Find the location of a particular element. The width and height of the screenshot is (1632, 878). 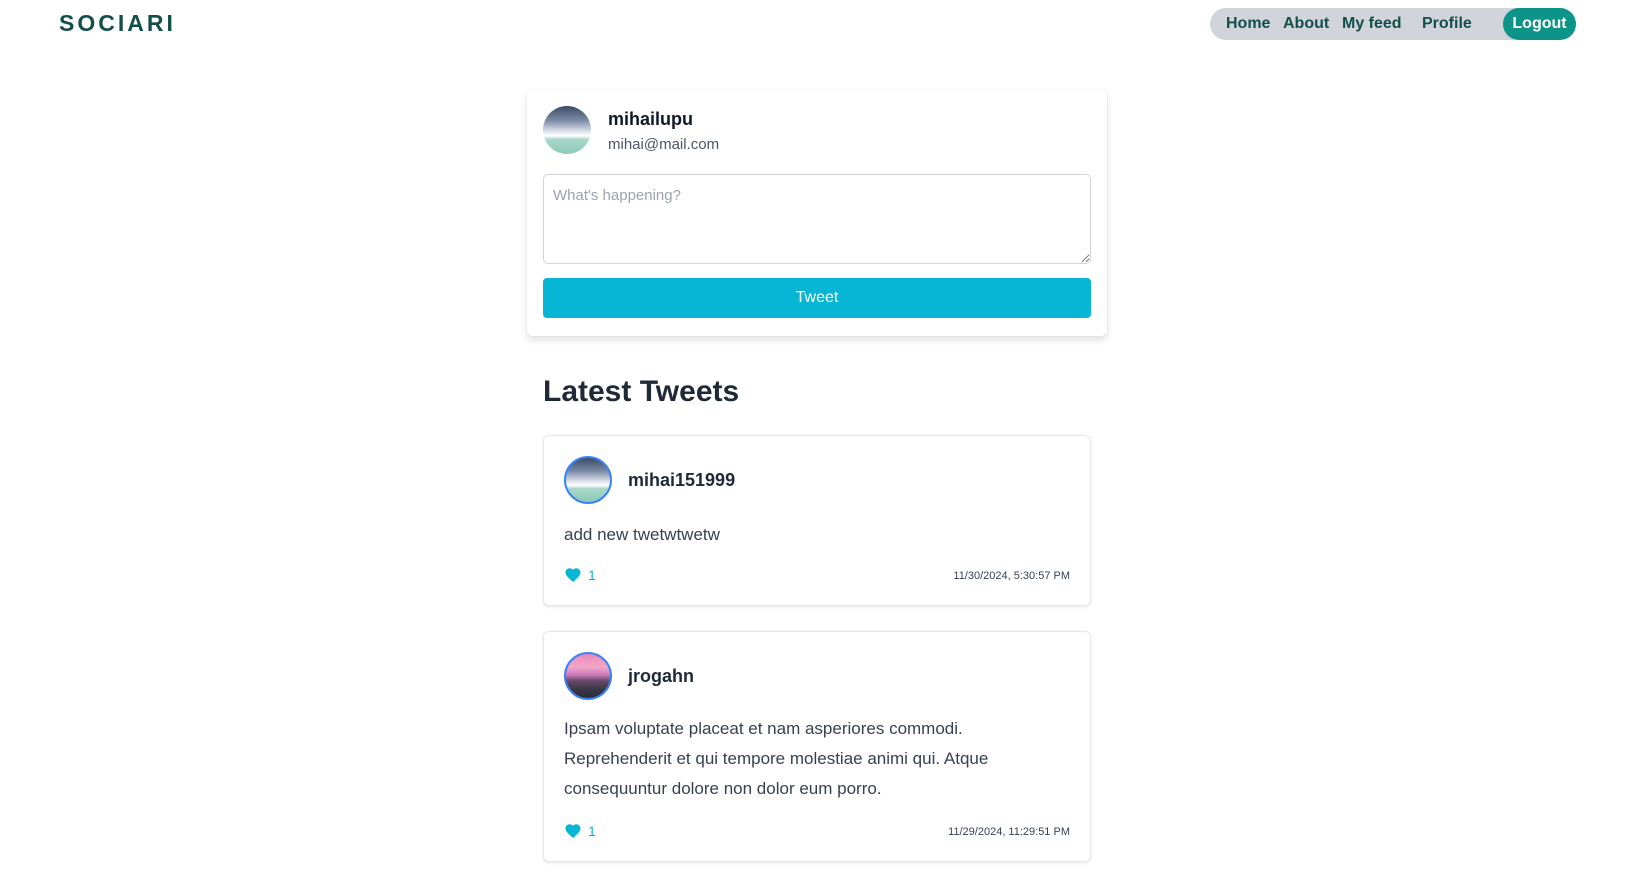

tweet-timestamp: 11/29/2024, 11:29:51 PM is located at coordinates (1009, 832).